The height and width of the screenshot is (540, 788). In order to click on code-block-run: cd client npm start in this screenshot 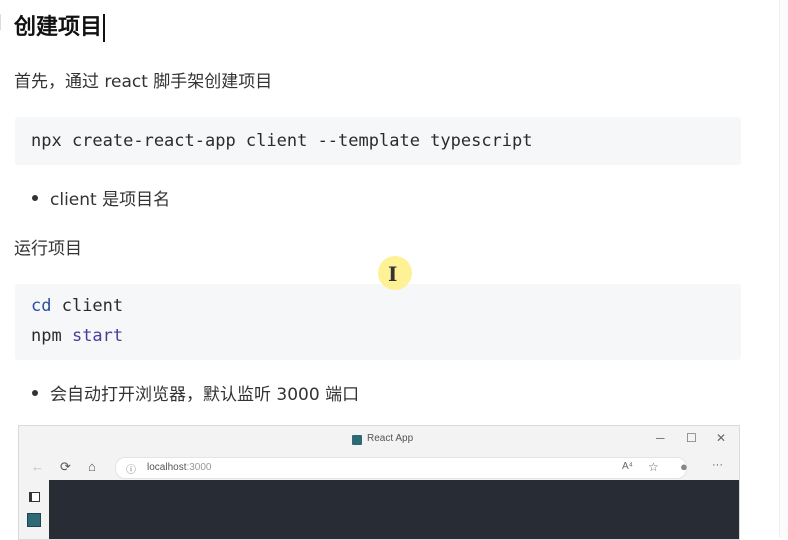, I will do `click(378, 322)`.